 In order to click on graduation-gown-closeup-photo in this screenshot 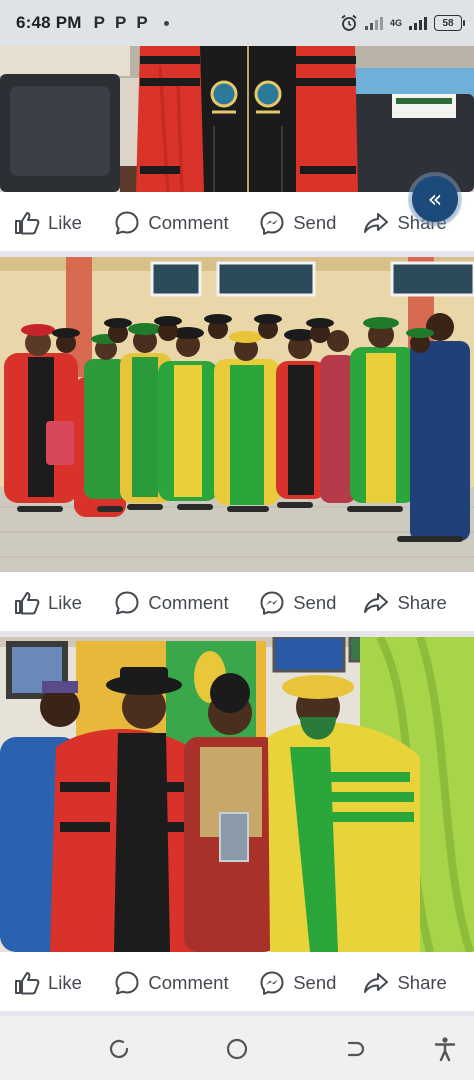, I will do `click(237, 119)`.